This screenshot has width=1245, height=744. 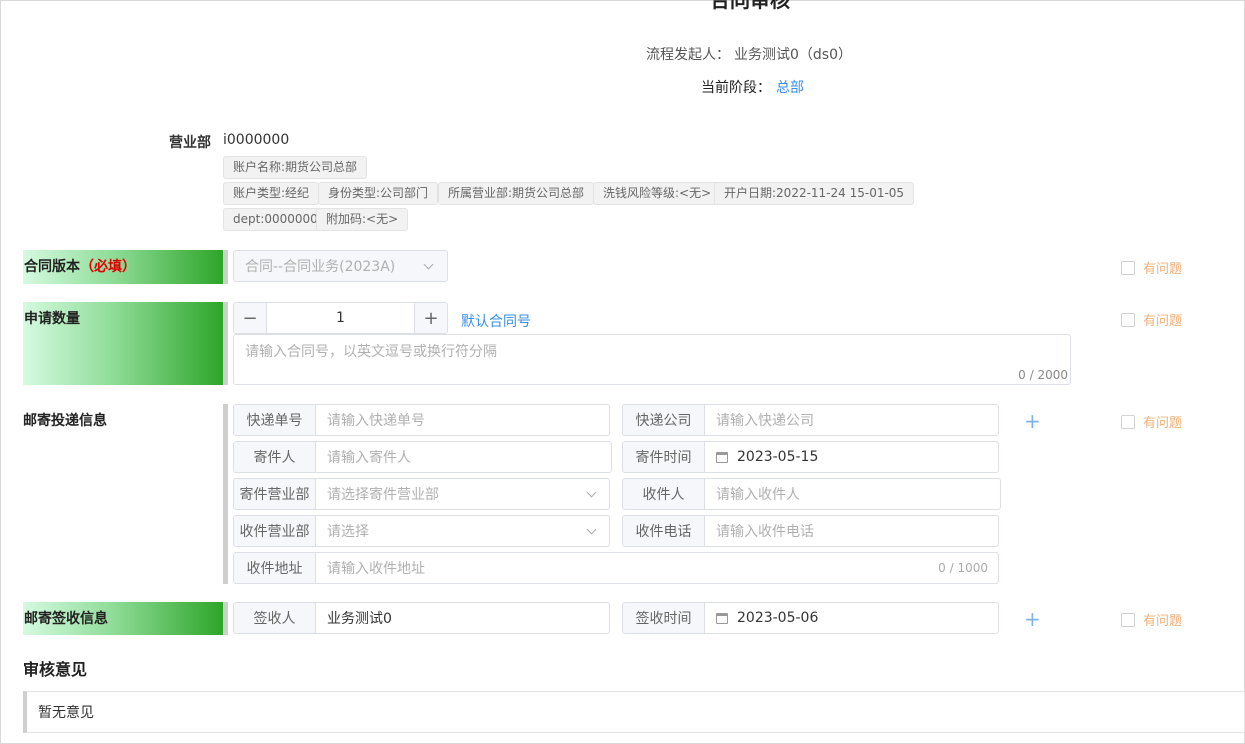 I want to click on stage-value-link: 总部, so click(x=790, y=87).